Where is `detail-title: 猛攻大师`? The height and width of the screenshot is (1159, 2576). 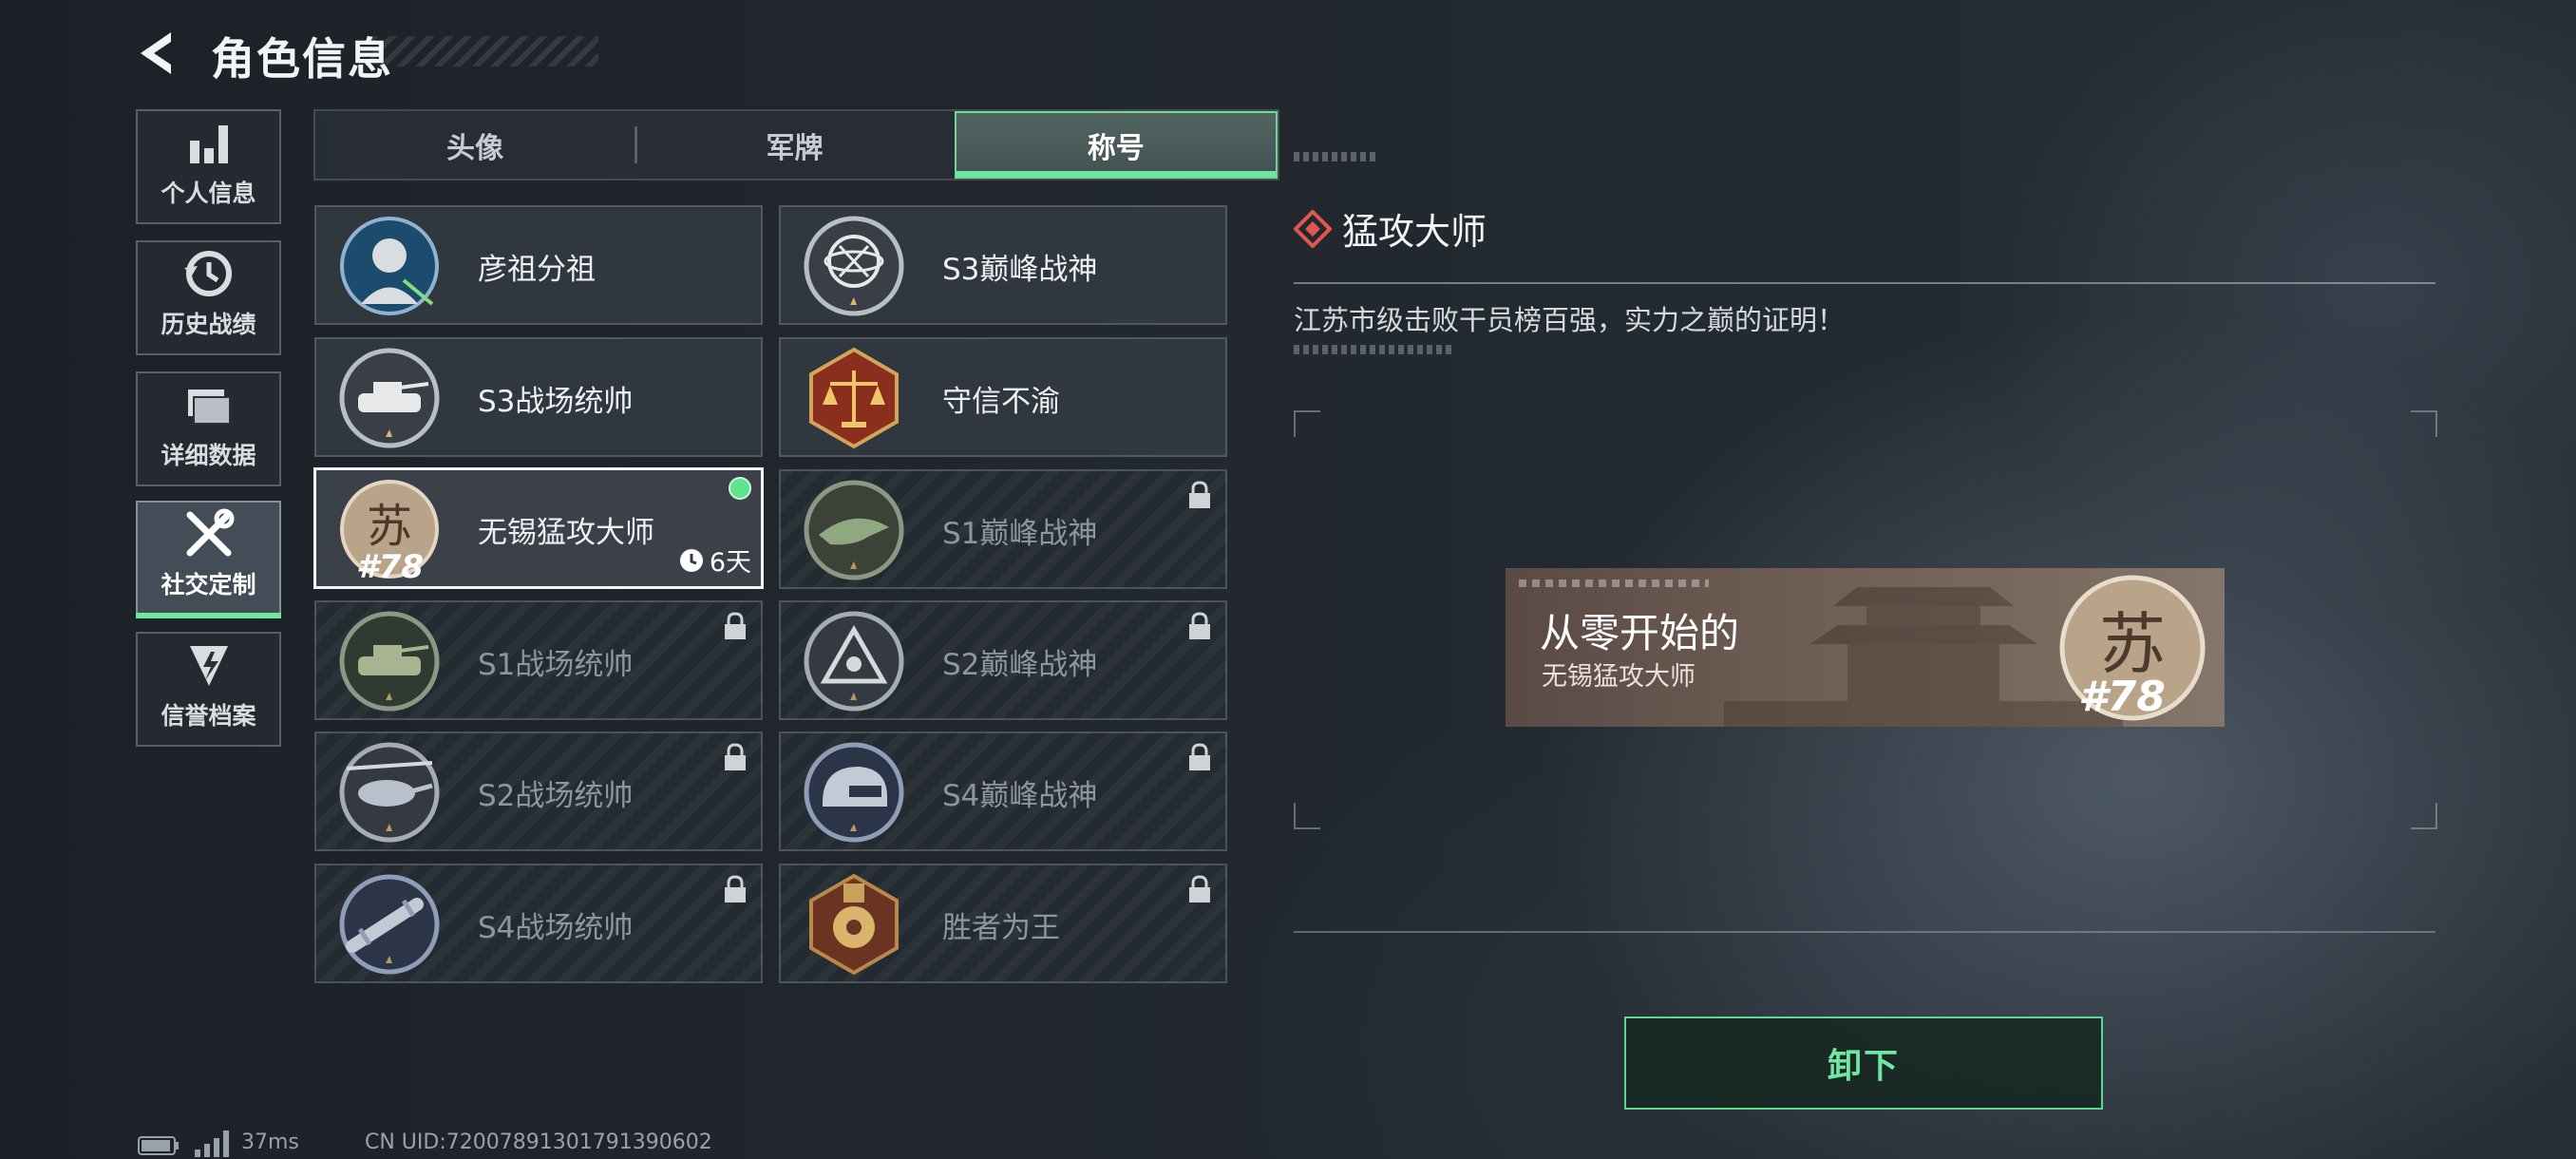 detail-title: 猛攻大师 is located at coordinates (1414, 232).